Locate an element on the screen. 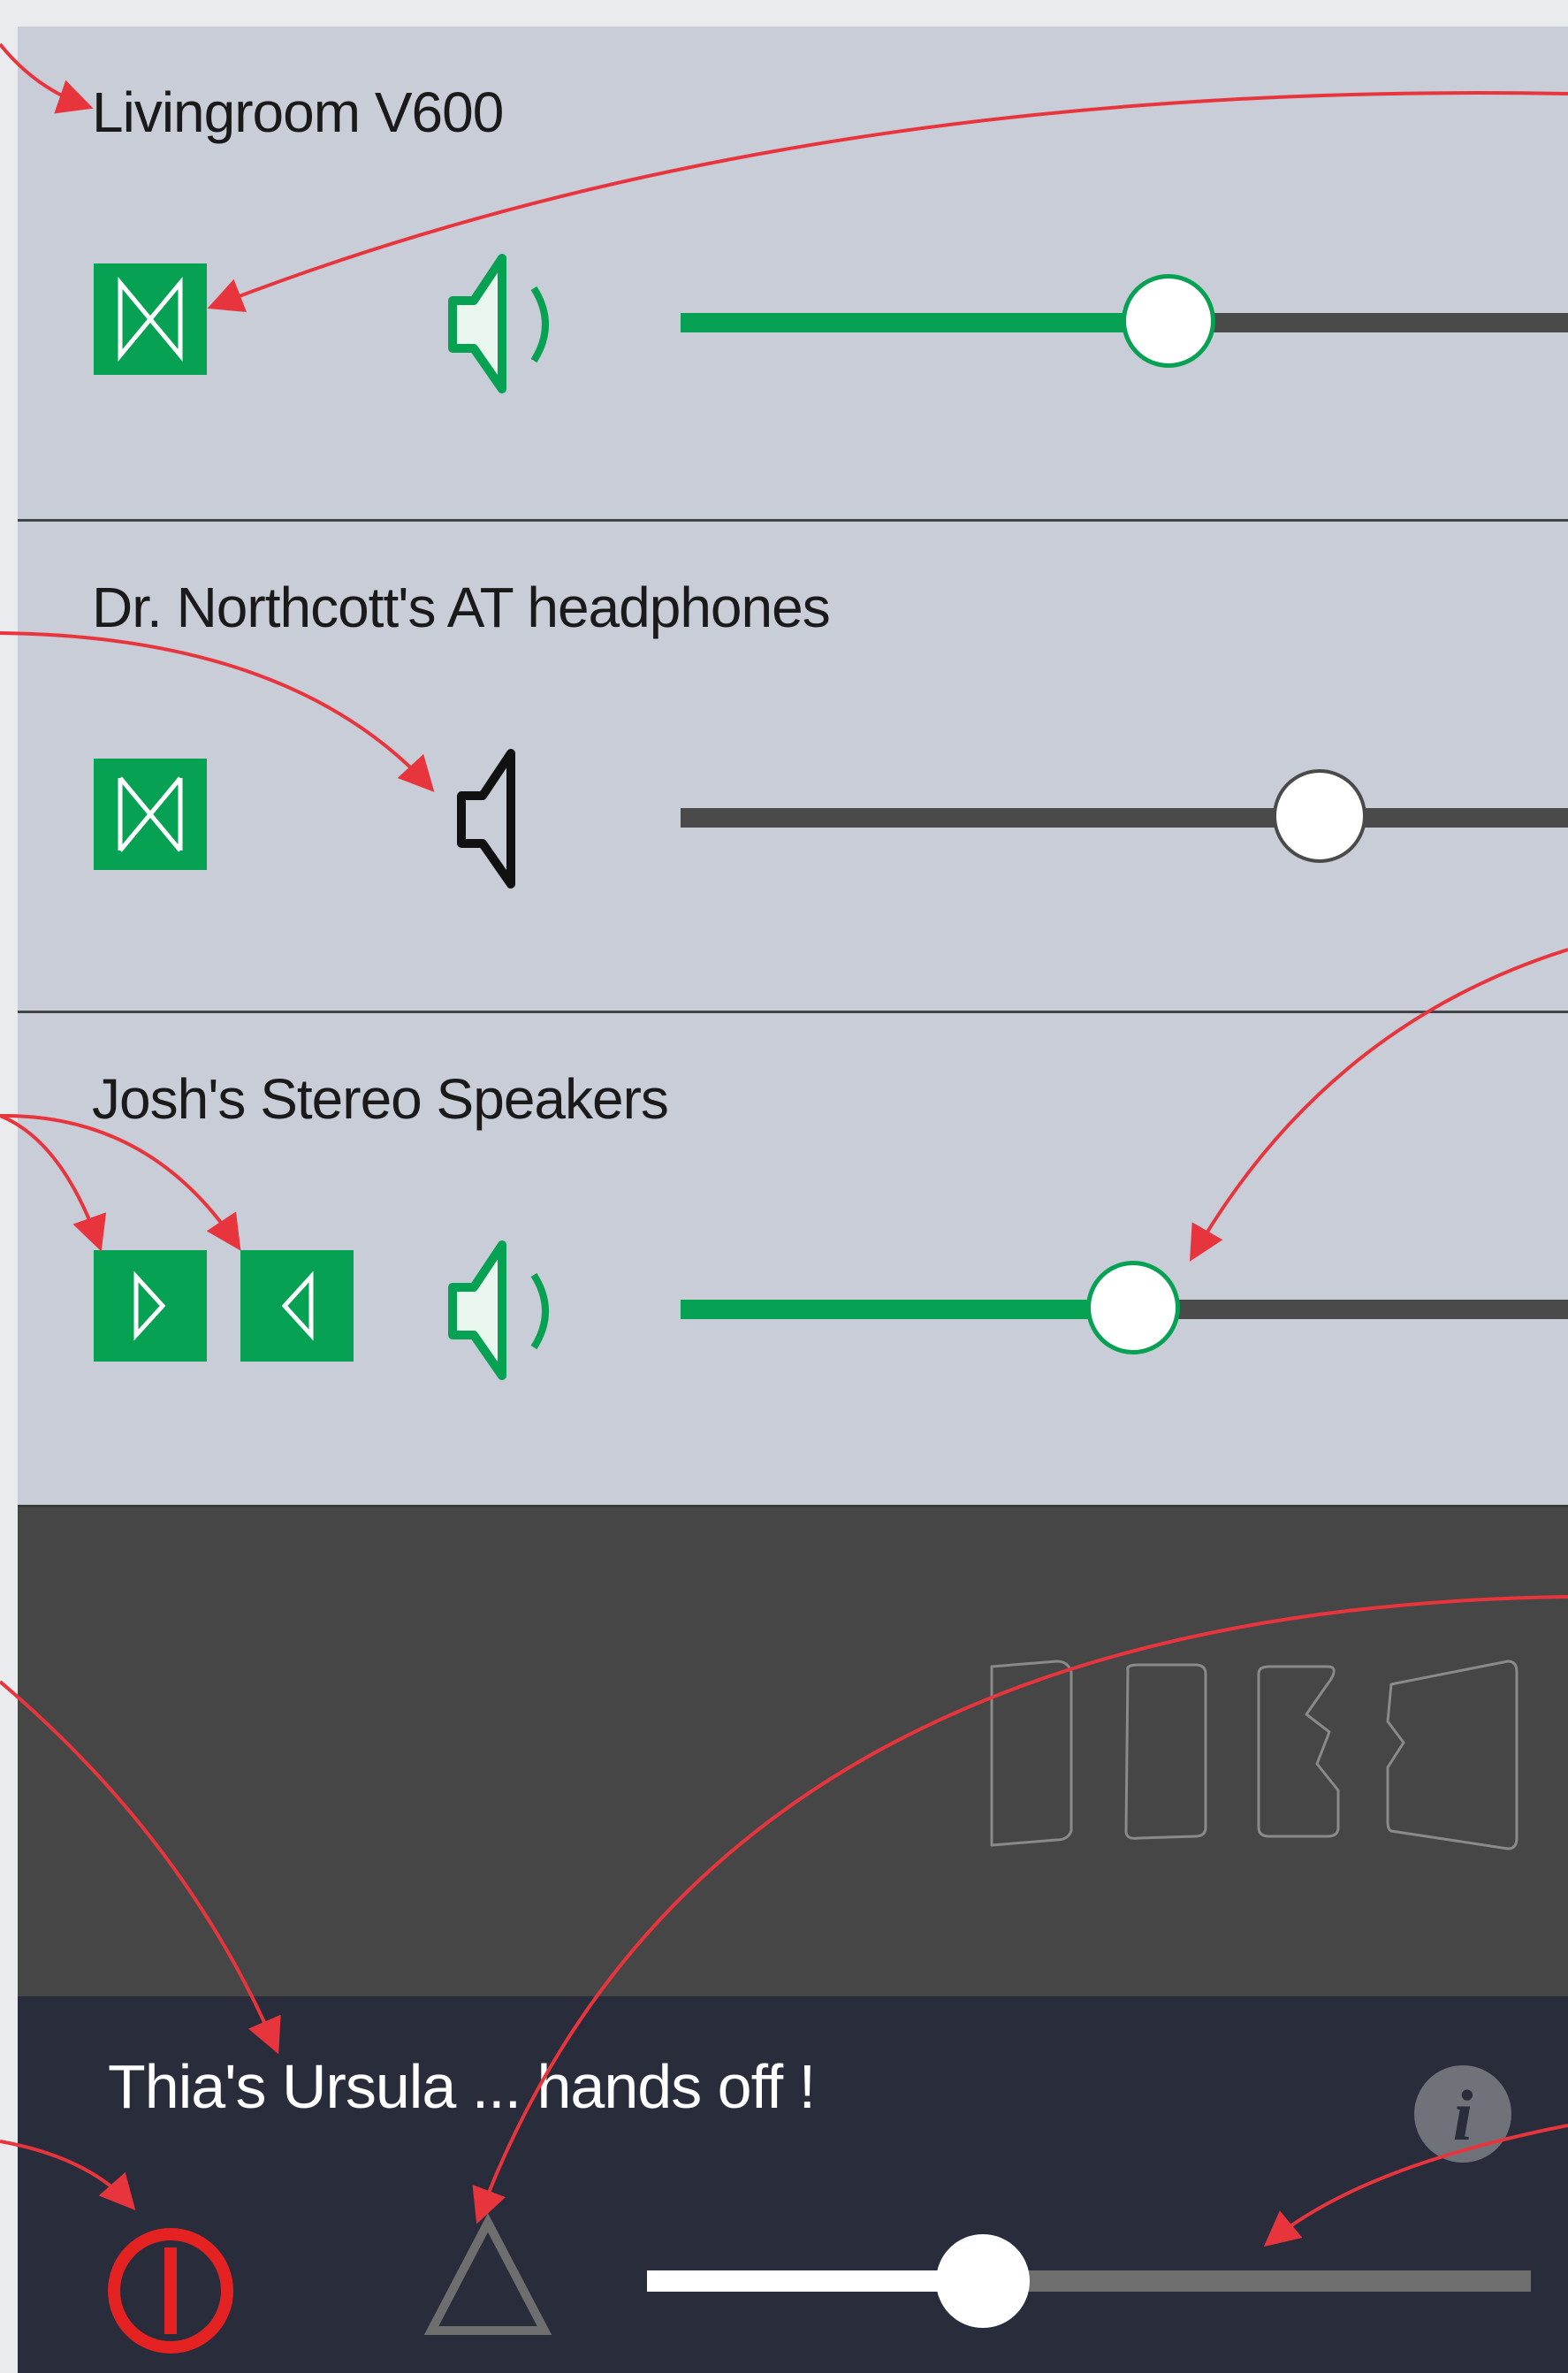  right-channel-icon is located at coordinates (297, 1306).